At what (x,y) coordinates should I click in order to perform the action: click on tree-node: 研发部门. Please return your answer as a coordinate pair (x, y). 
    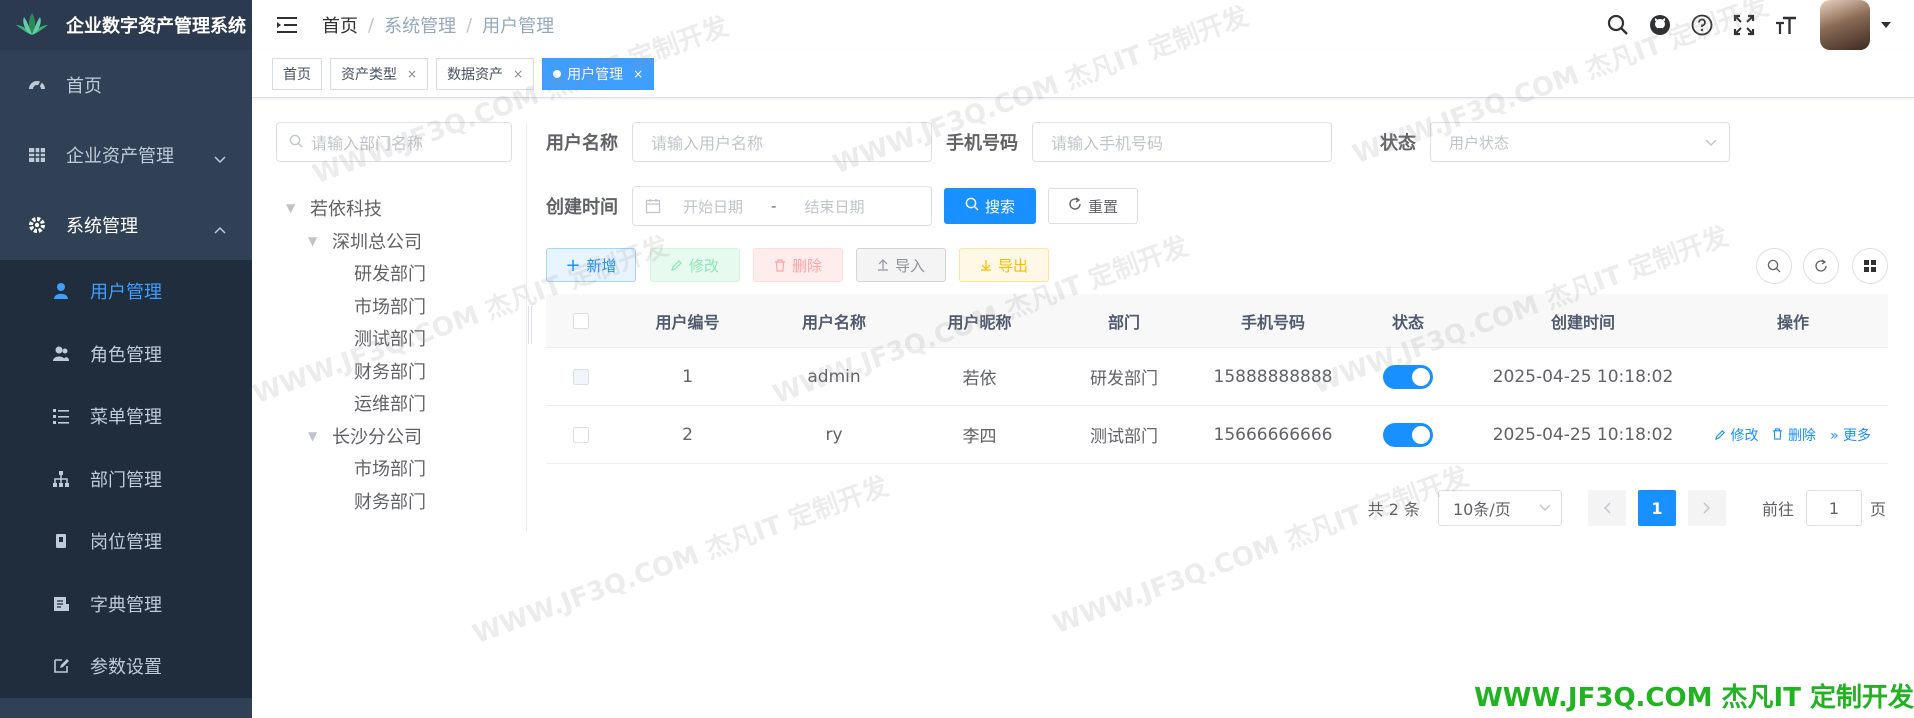
    Looking at the image, I should click on (356, 273).